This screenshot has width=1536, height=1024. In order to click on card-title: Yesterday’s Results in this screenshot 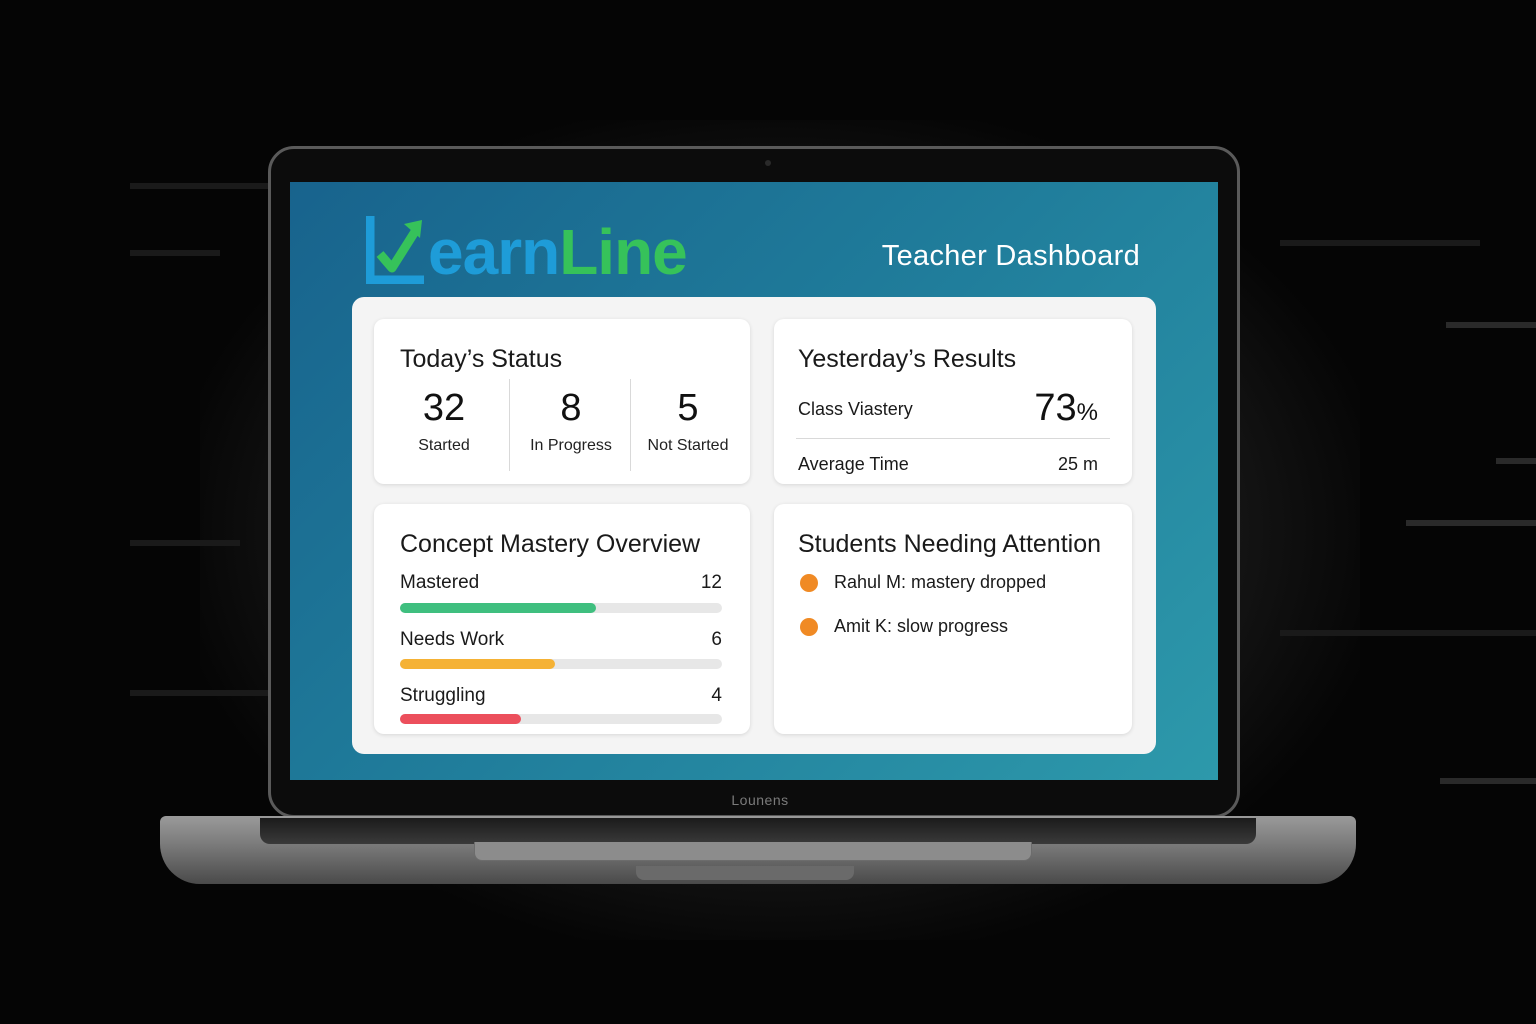, I will do `click(907, 359)`.